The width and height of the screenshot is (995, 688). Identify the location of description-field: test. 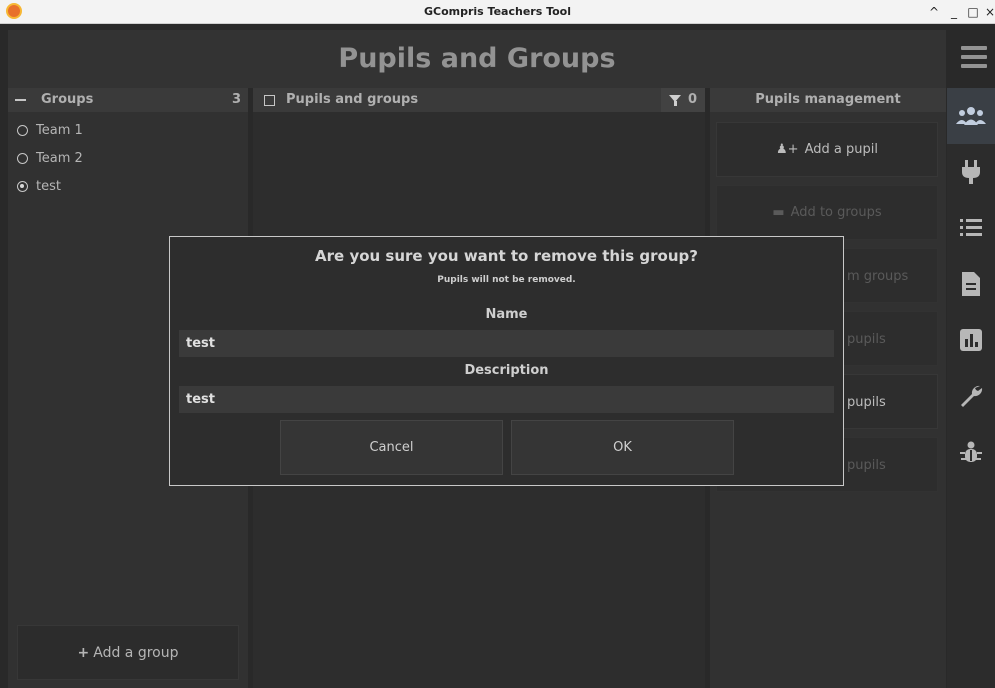
(506, 399).